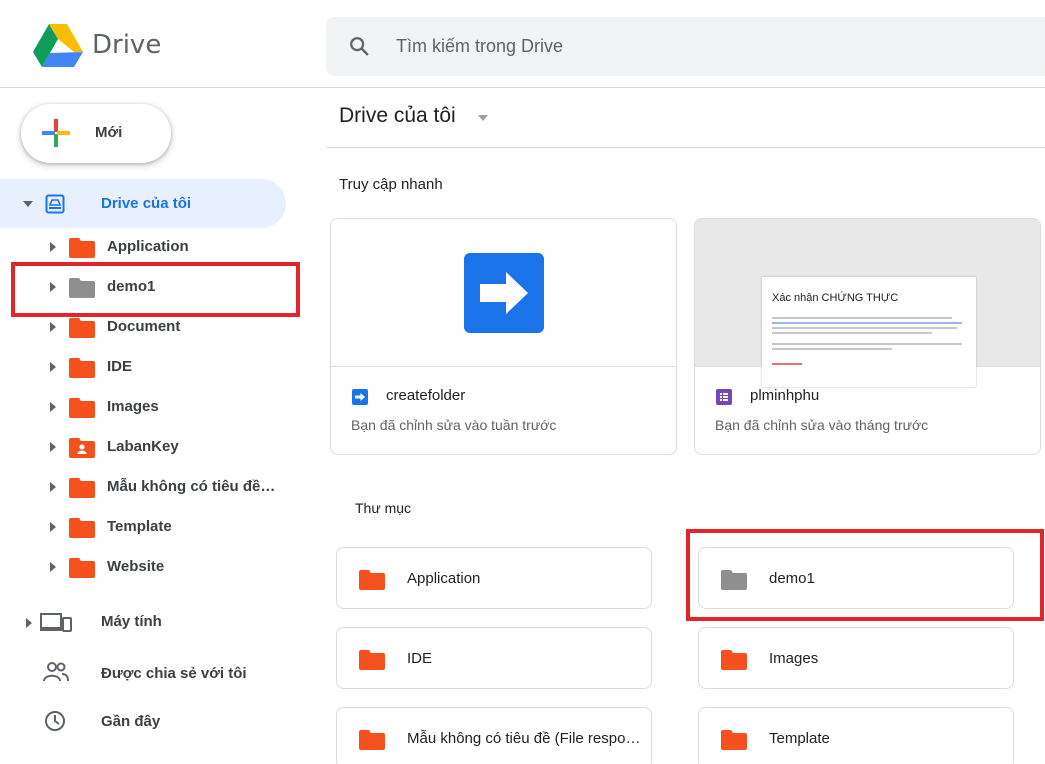 The height and width of the screenshot is (764, 1045). I want to click on folder-card: Application, so click(494, 578).